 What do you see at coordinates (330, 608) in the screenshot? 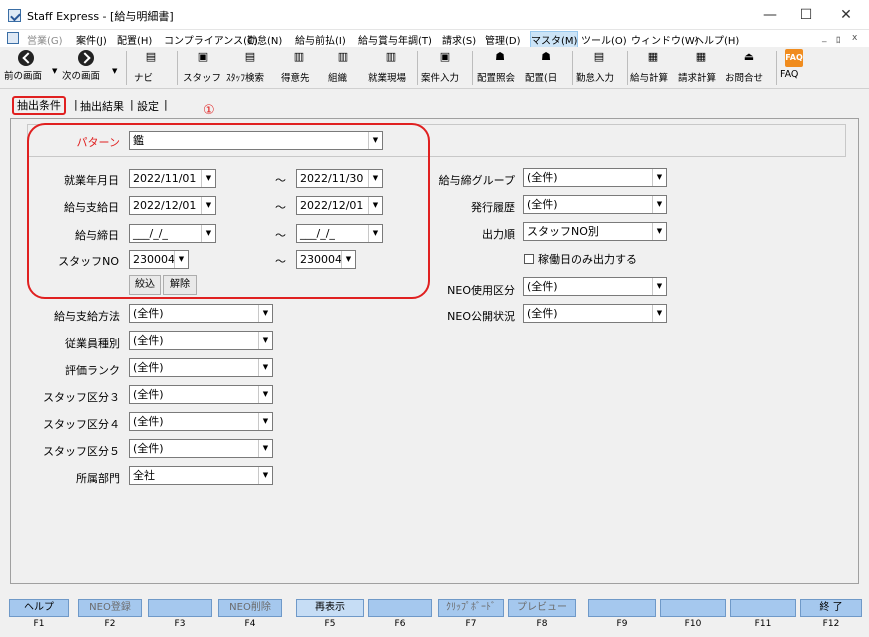
I see `f5-refresh-button: 再表示` at bounding box center [330, 608].